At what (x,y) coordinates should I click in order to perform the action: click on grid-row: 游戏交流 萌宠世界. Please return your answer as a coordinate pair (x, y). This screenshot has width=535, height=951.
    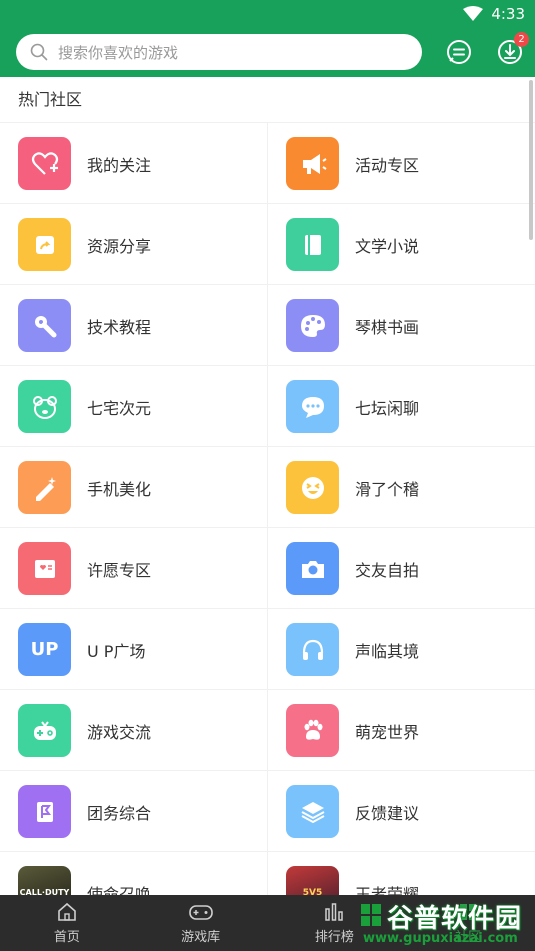
    Looking at the image, I should click on (267, 730).